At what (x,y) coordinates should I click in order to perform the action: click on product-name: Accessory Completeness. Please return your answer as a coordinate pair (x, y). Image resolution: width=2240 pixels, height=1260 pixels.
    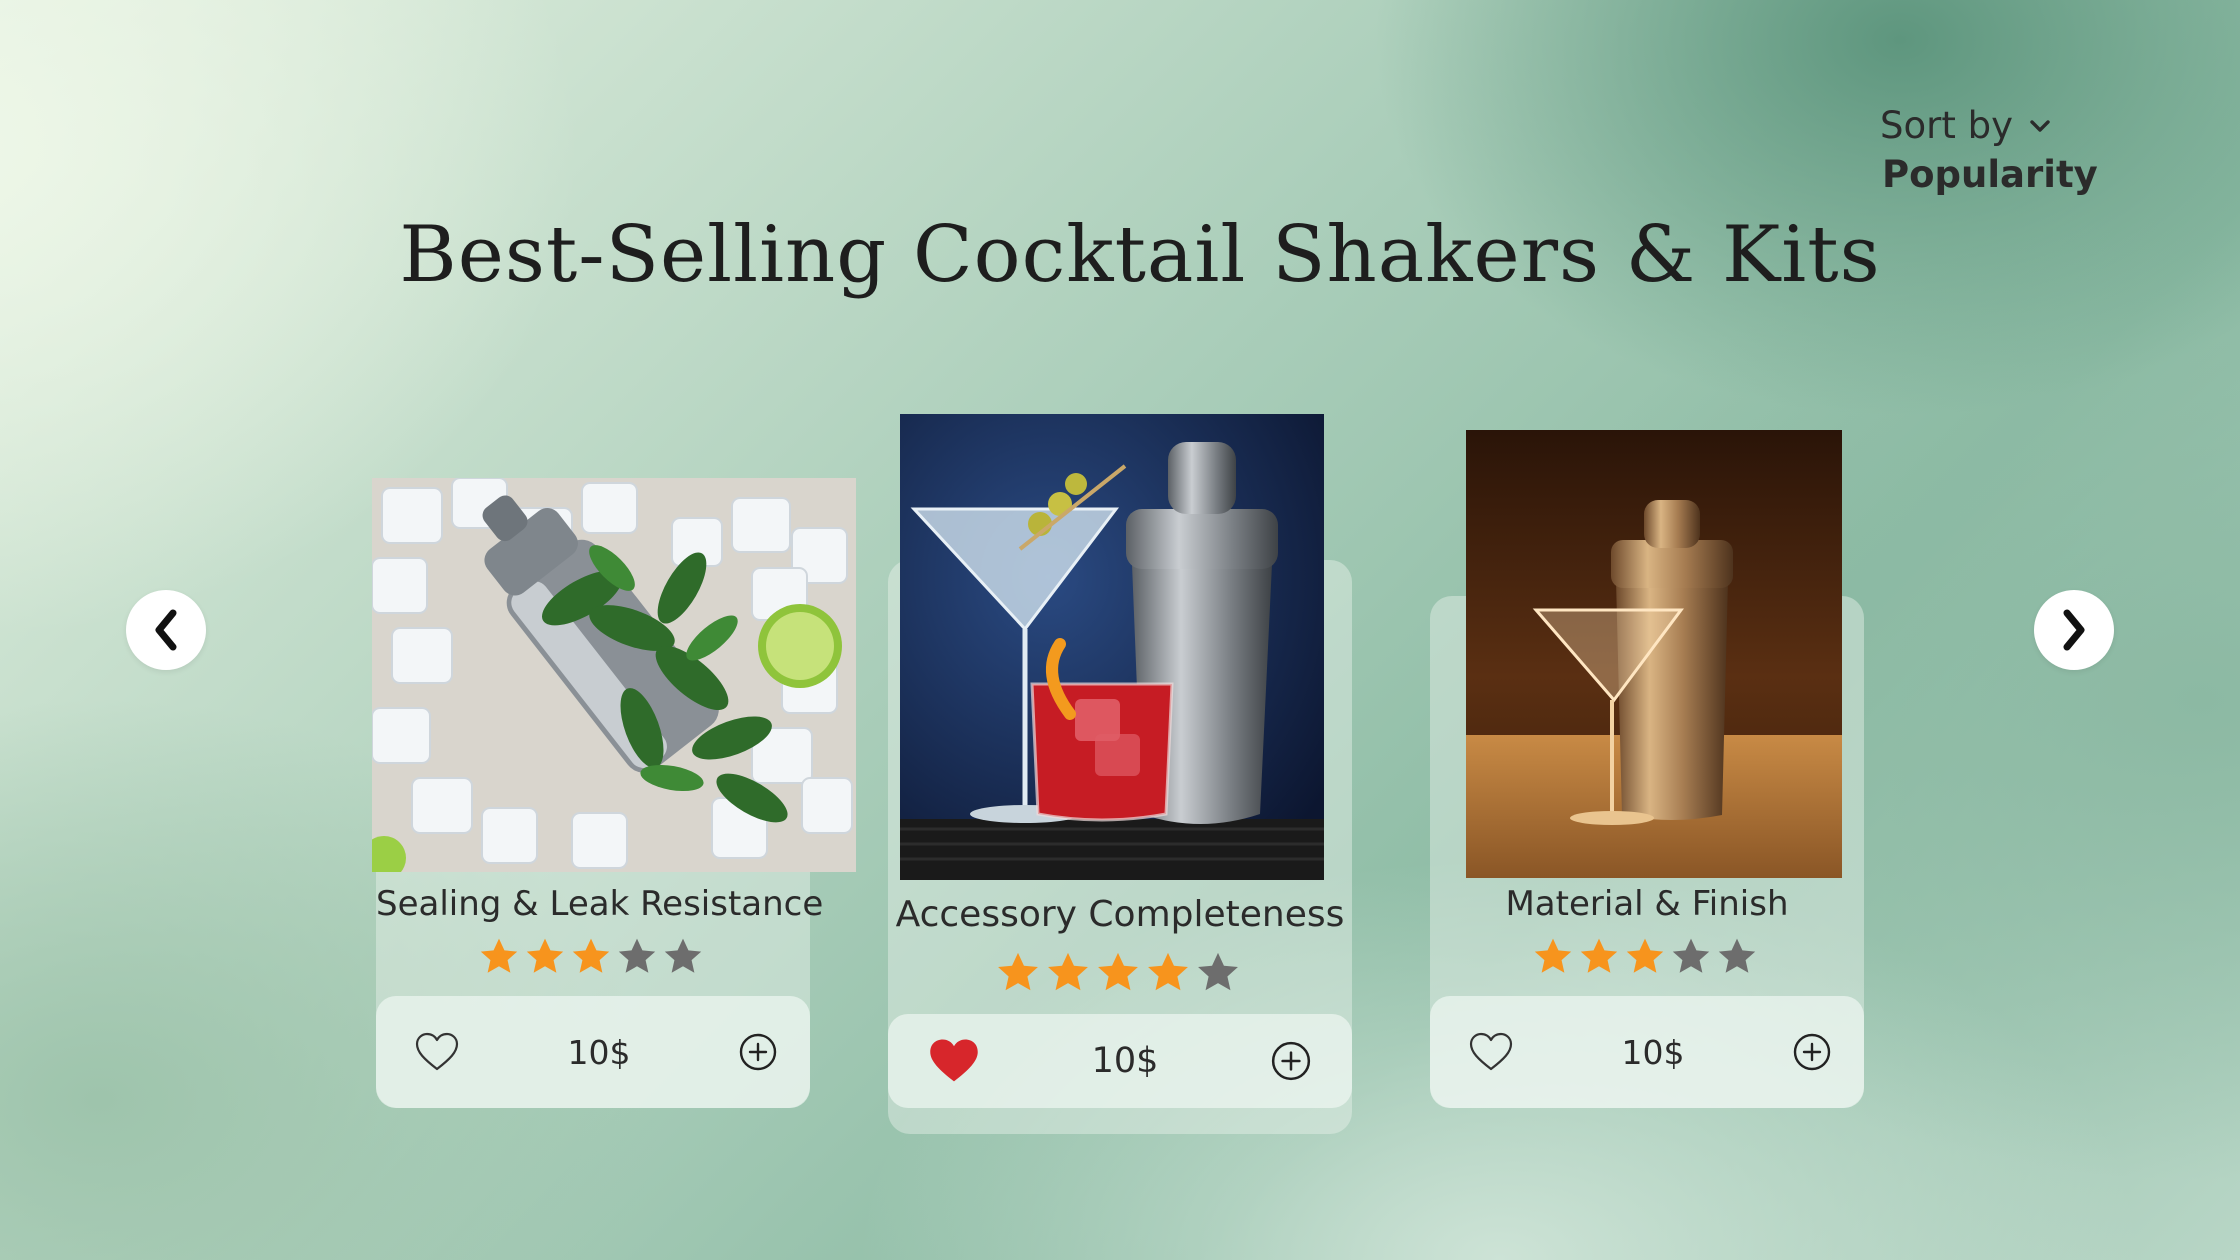
    Looking at the image, I should click on (1120, 914).